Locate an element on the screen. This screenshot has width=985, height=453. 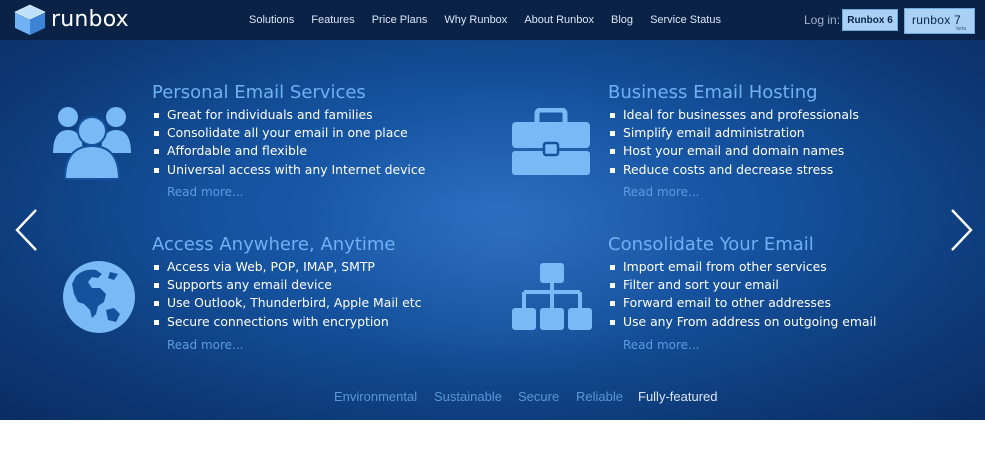
nav-solutions: Solutions is located at coordinates (271, 20).